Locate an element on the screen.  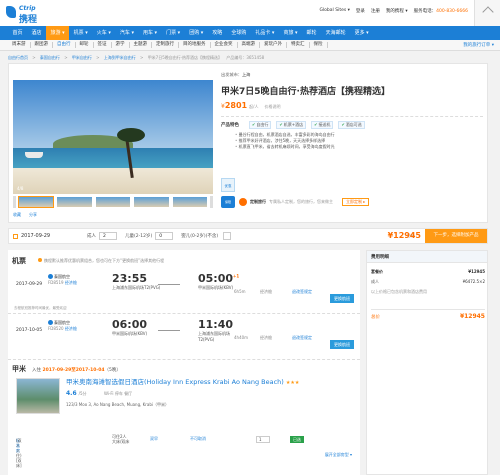
subnav-group-tour: 跟团游 is located at coordinates (42, 45).